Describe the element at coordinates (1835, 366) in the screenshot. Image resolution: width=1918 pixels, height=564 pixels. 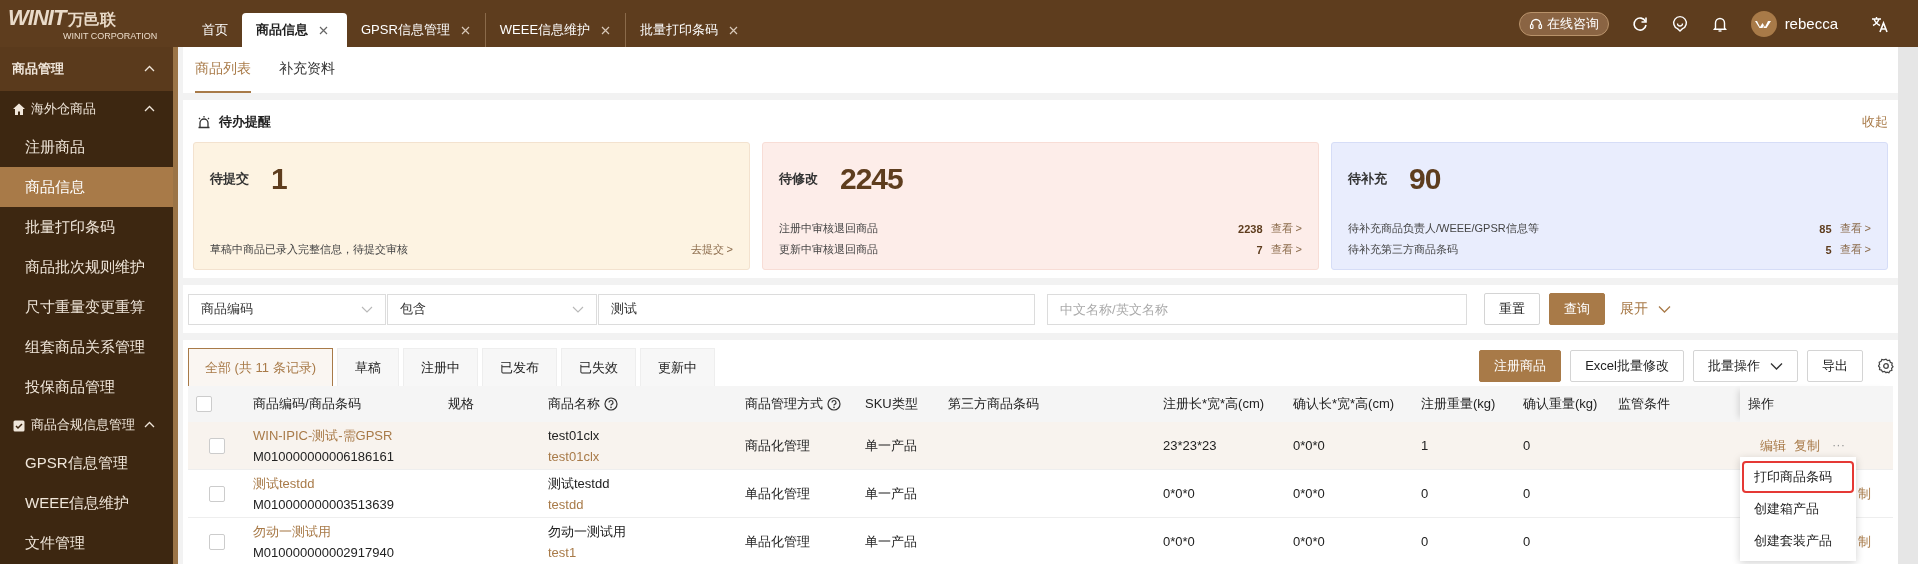
I see `toolbar-button: 导出` at that location.